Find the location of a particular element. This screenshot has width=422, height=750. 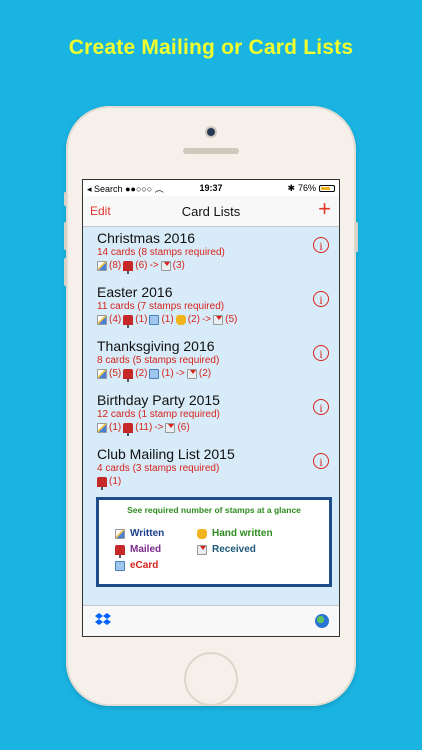

received-count: (6) is located at coordinates (183, 427).